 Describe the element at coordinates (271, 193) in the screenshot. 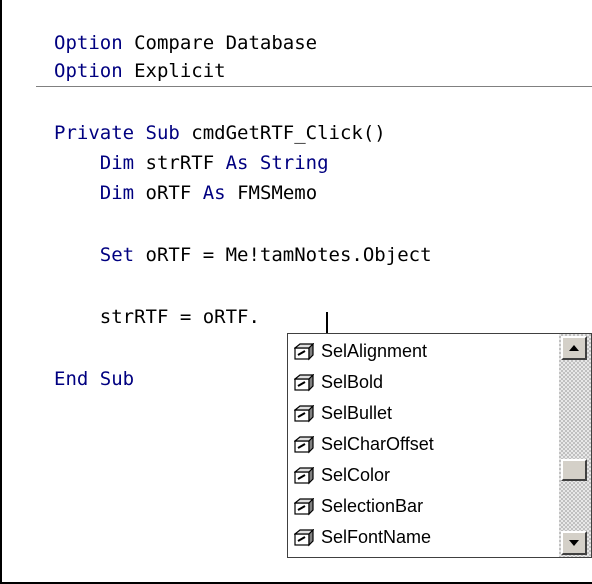

I see `code-text: FMSMemo` at that location.